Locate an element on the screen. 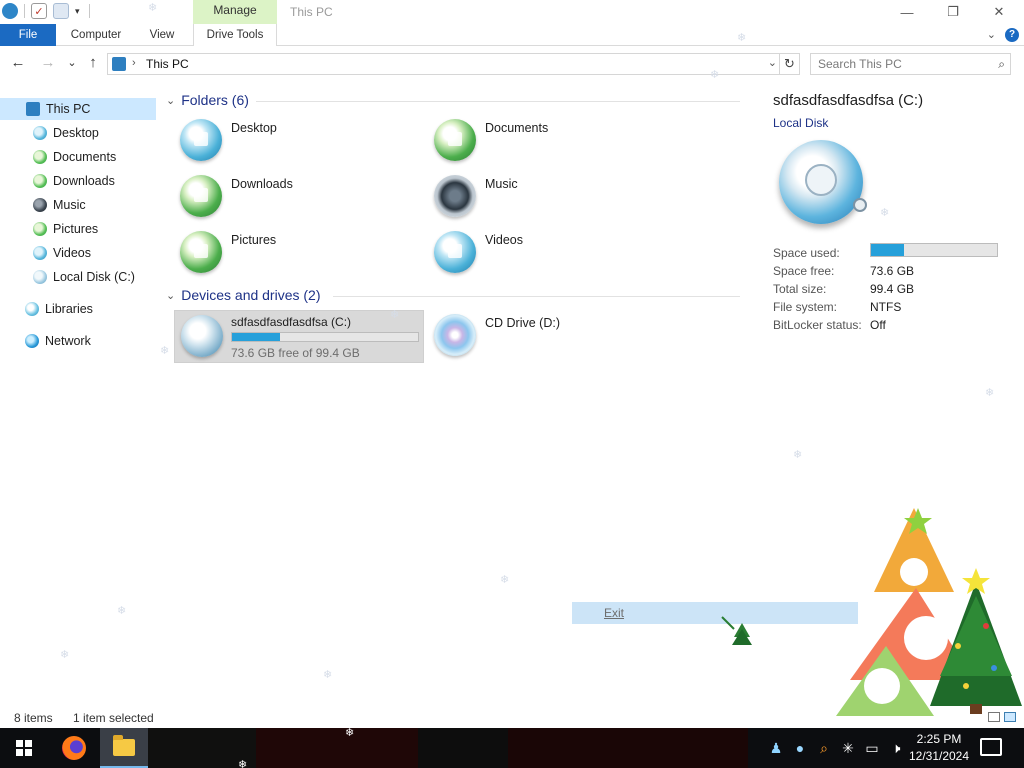 This screenshot has height=768, width=1024. notifications-icon is located at coordinates (991, 747).